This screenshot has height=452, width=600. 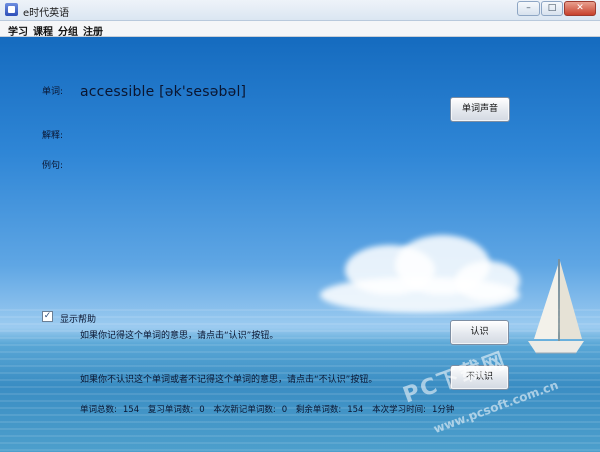 What do you see at coordinates (68, 30) in the screenshot?
I see `menu-item-group: 分组` at bounding box center [68, 30].